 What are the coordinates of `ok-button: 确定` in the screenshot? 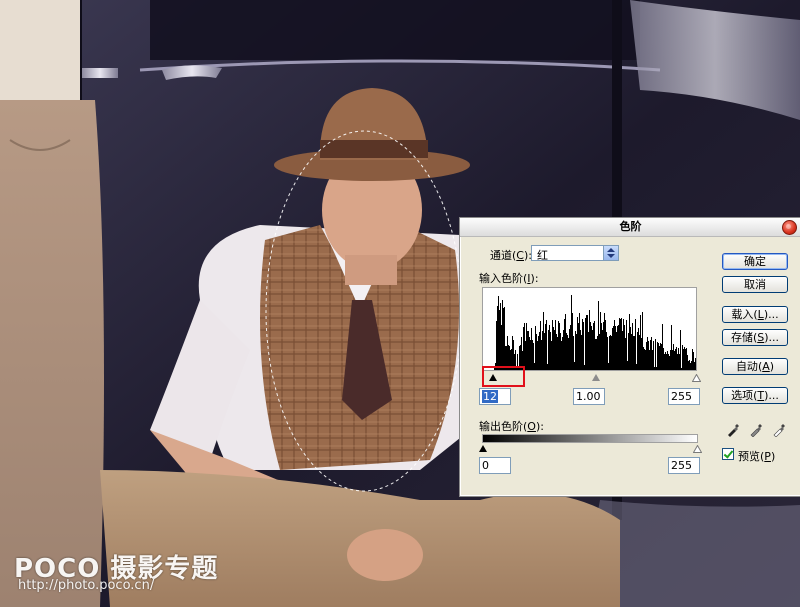 It's located at (755, 261).